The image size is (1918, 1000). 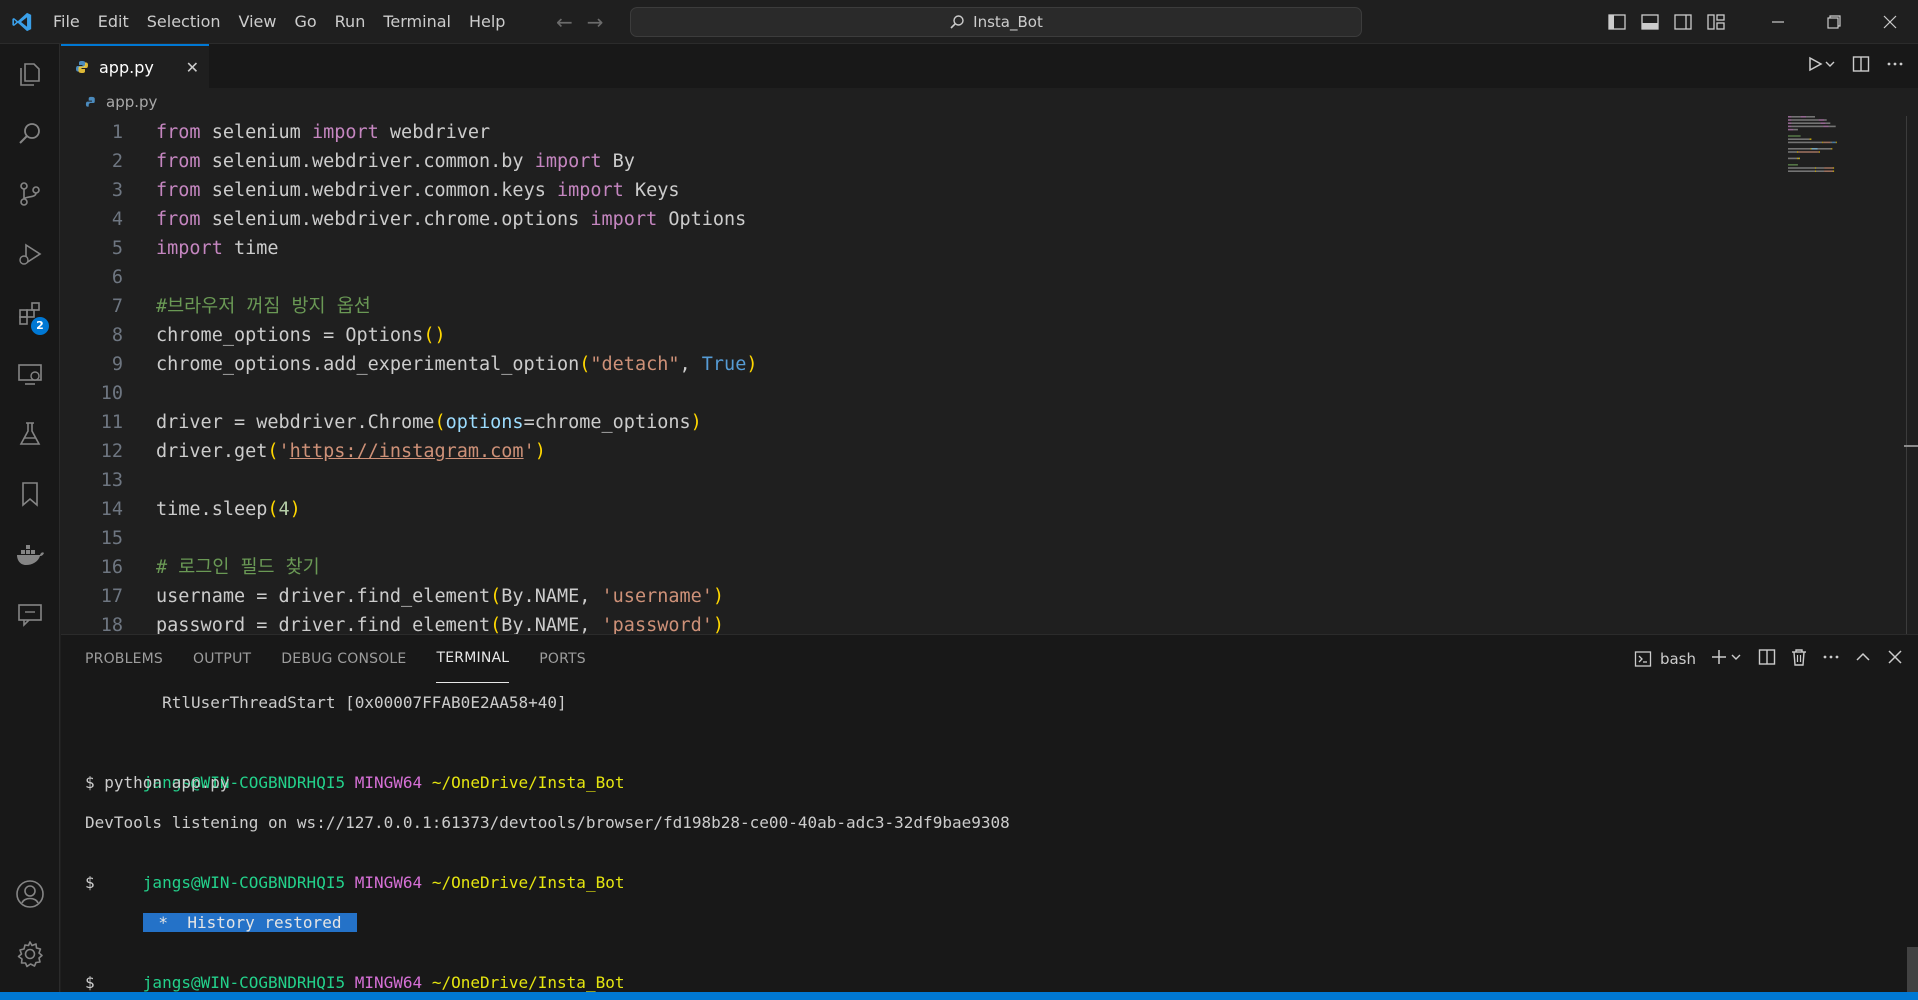 I want to click on menu-file: File, so click(x=66, y=22).